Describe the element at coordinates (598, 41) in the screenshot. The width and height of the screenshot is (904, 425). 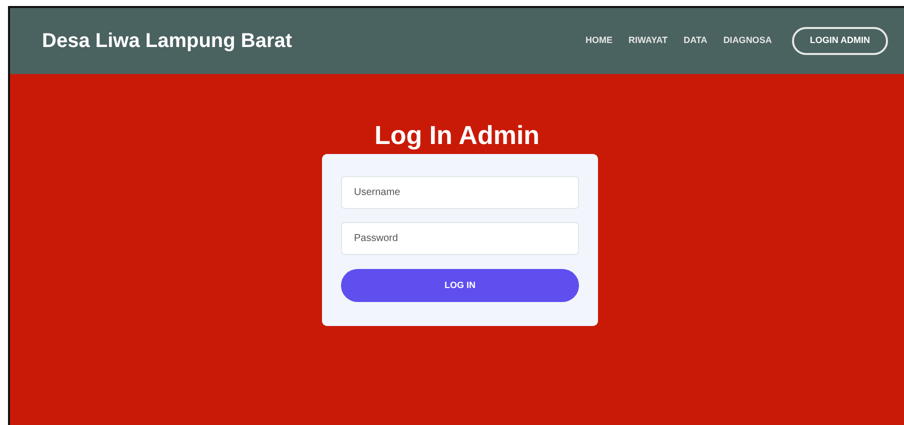
I see `nav-link: HOME` at that location.